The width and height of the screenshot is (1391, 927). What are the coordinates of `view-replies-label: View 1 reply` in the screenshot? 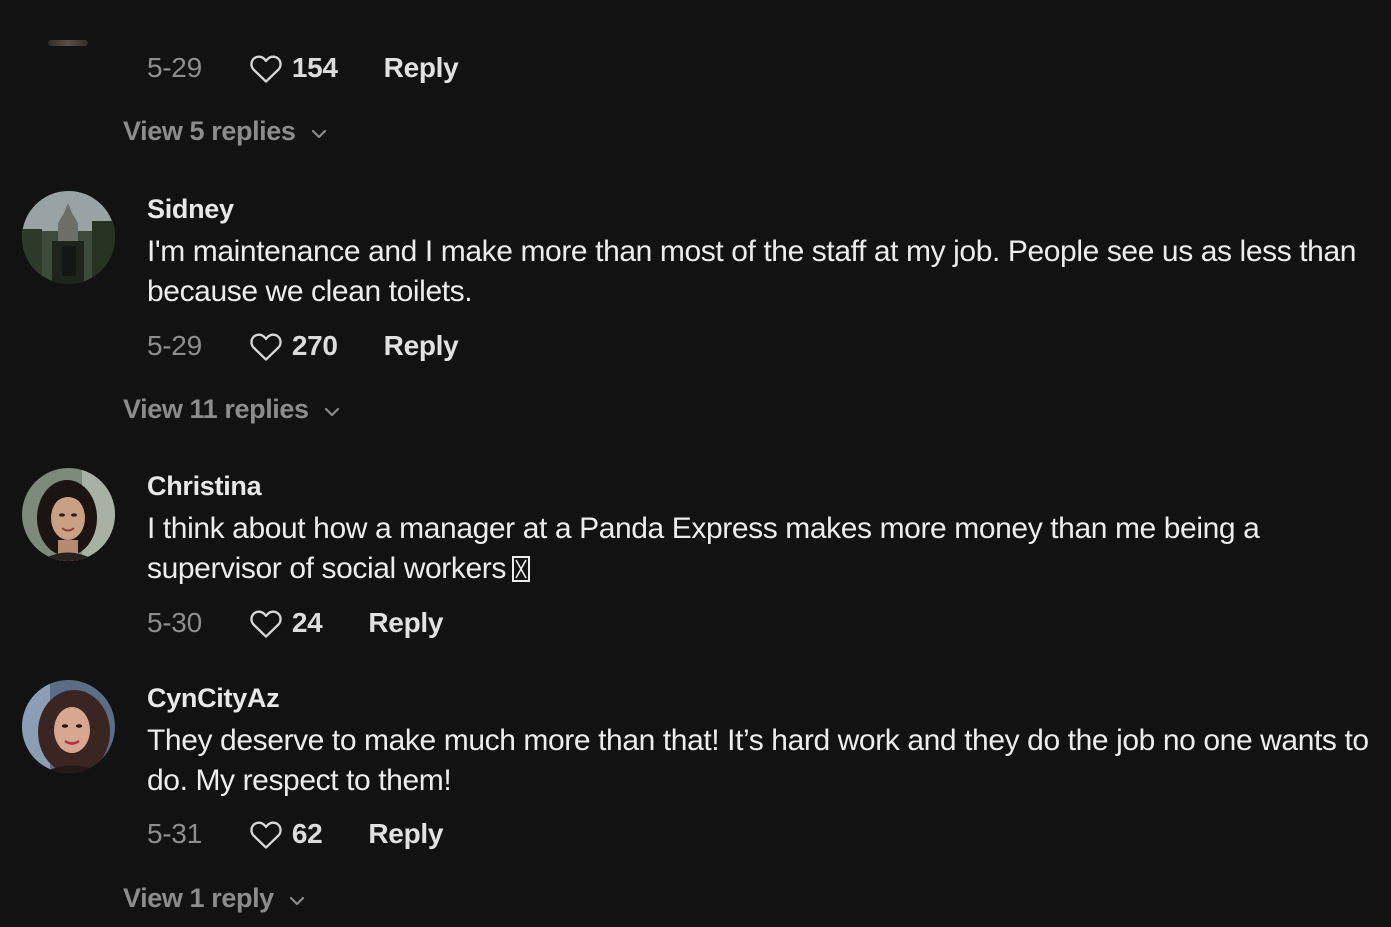 It's located at (198, 898).